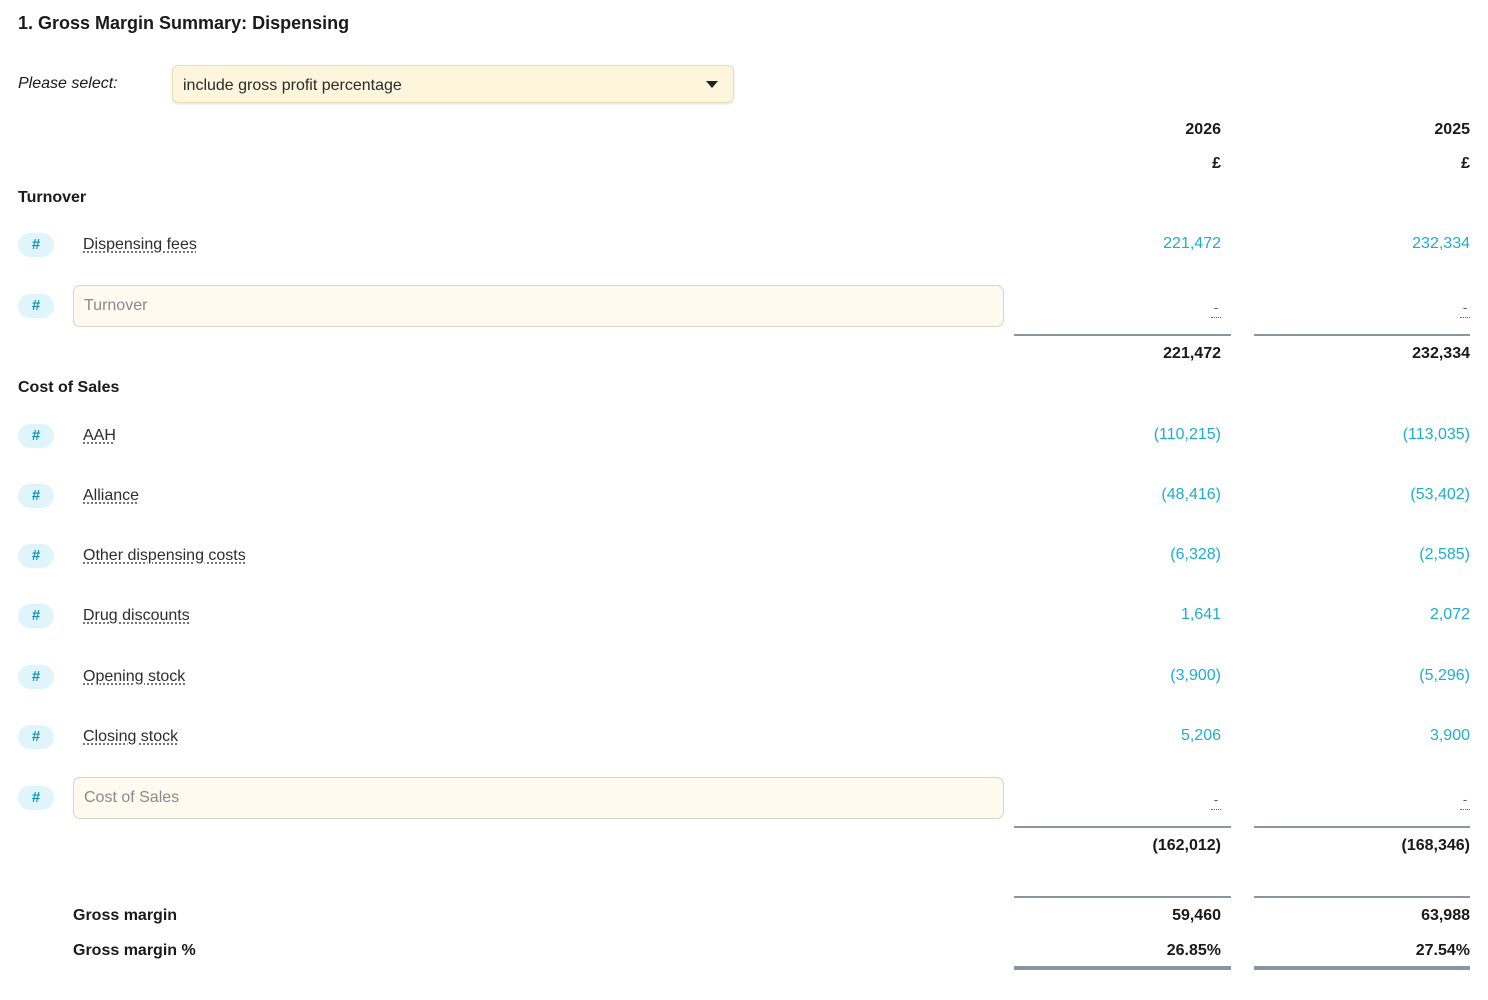 This screenshot has height=1000, width=1488. Describe the element at coordinates (1151, 736) in the screenshot. I see `value-2026: 5,206` at that location.